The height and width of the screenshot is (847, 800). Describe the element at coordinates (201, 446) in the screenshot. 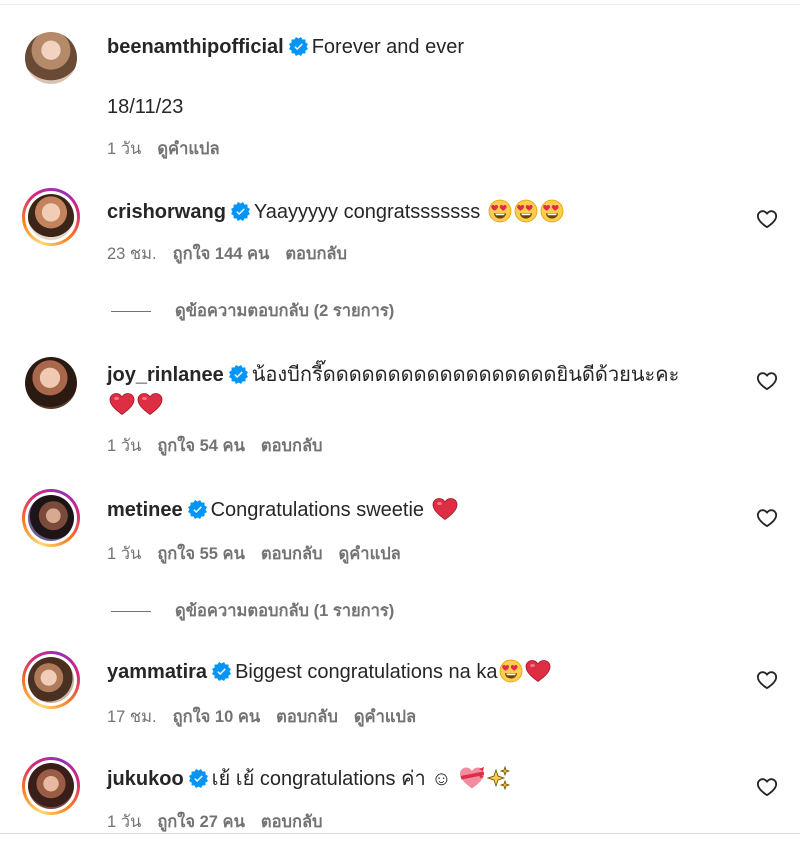

I see `likes-count: ถูกใจ 54 คน` at that location.